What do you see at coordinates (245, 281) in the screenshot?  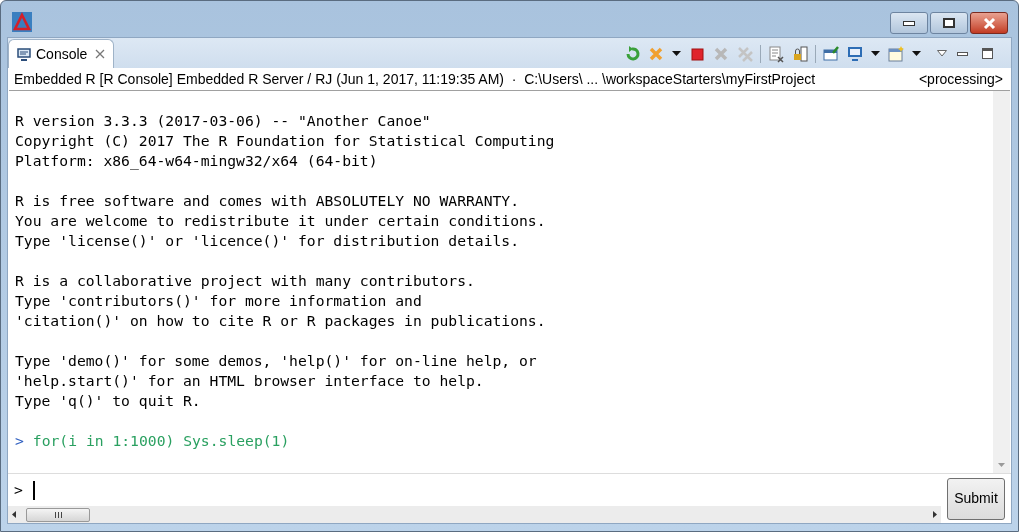 I see `console-output-line: R is a collaborative project with many contributors.` at bounding box center [245, 281].